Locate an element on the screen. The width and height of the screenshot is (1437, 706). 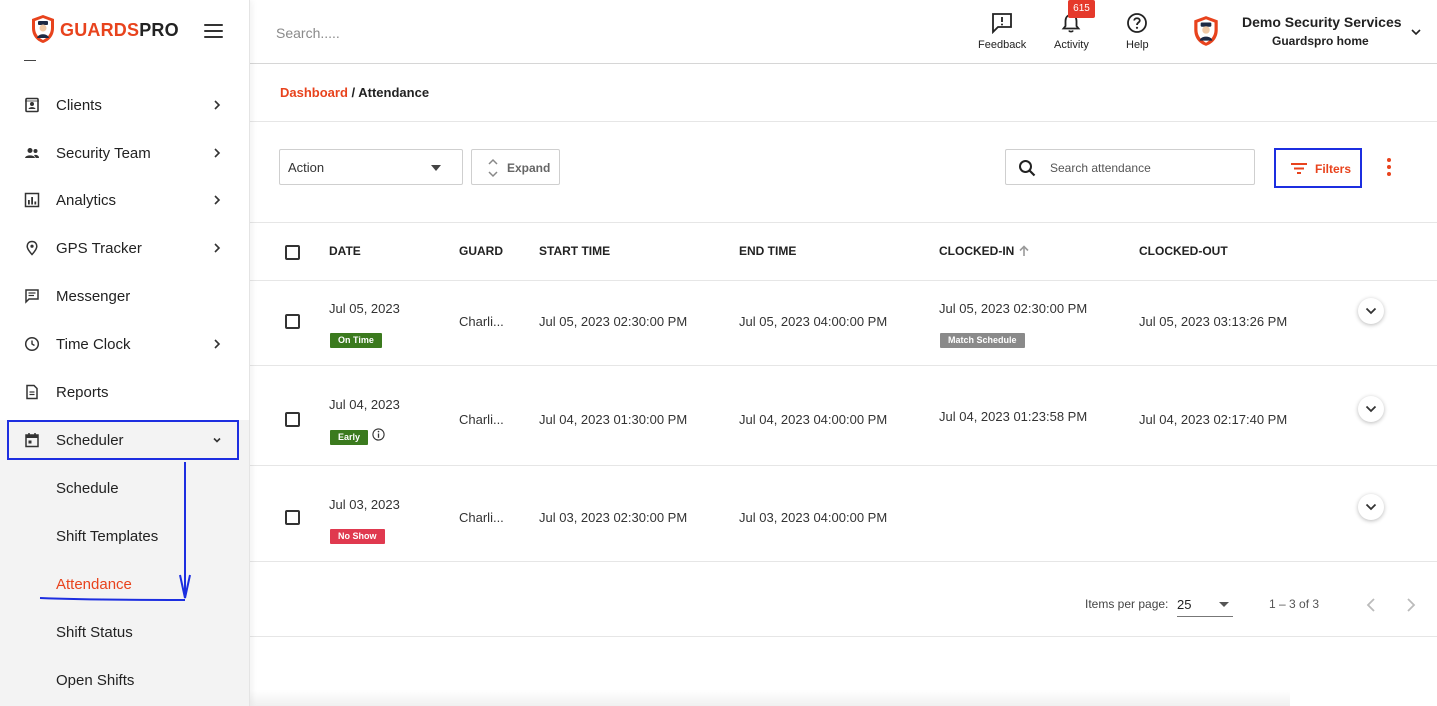
sidebar-item-security-team: Security Team is located at coordinates (124, 153).